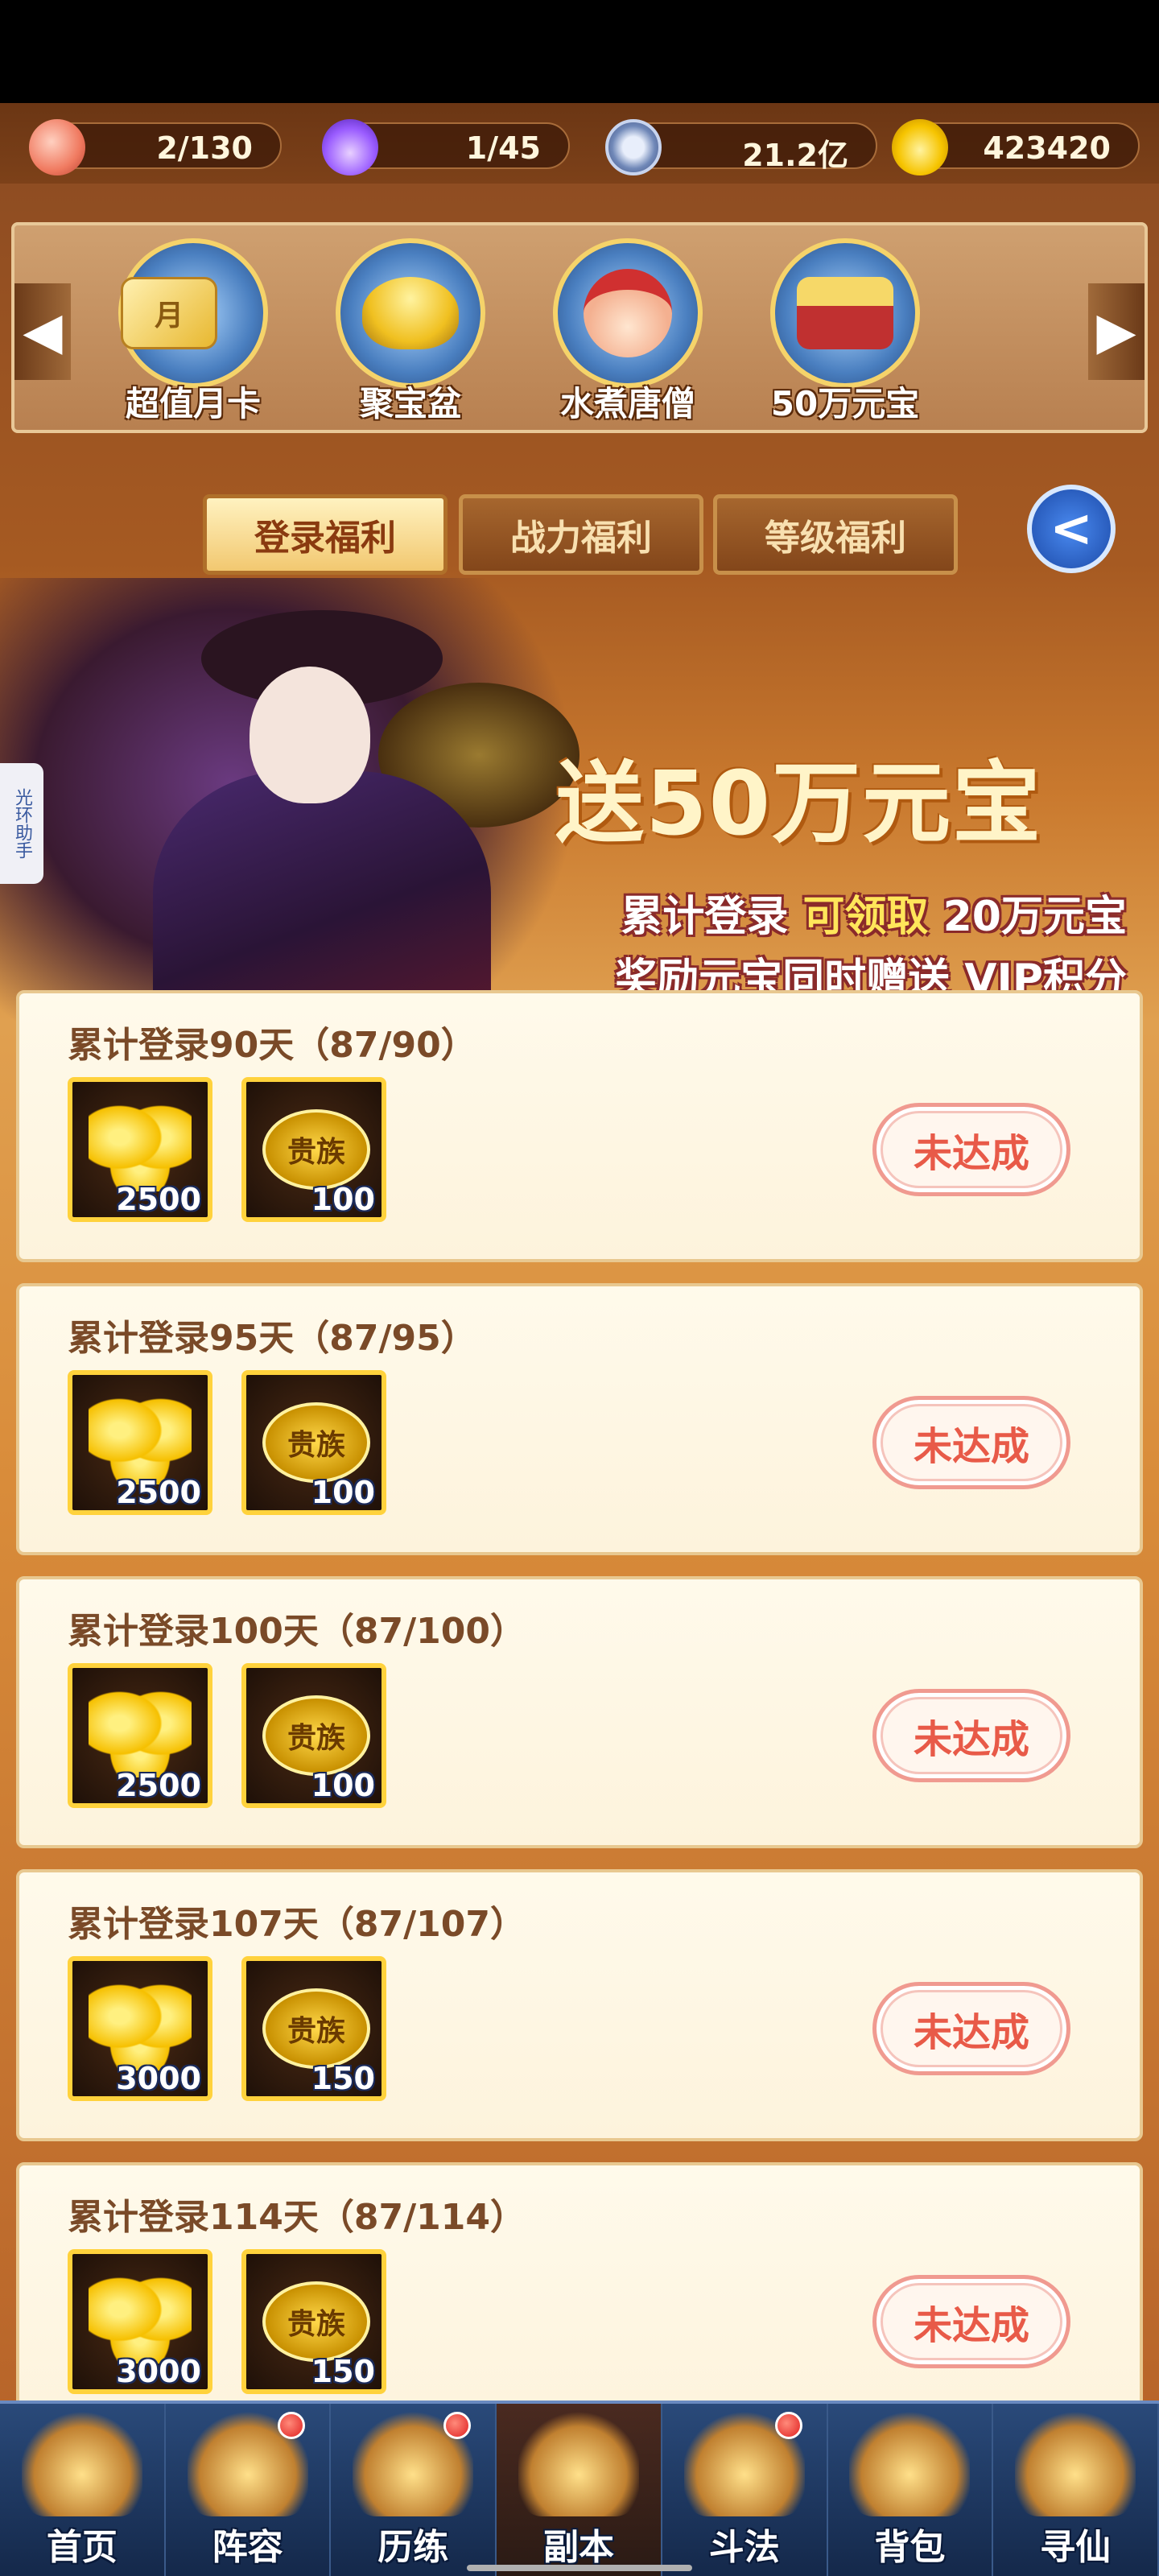 The image size is (1159, 2576). I want to click on reward-card: 累计登录95天（87/95） 2500 贵族 100 未达成, so click(579, 1419).